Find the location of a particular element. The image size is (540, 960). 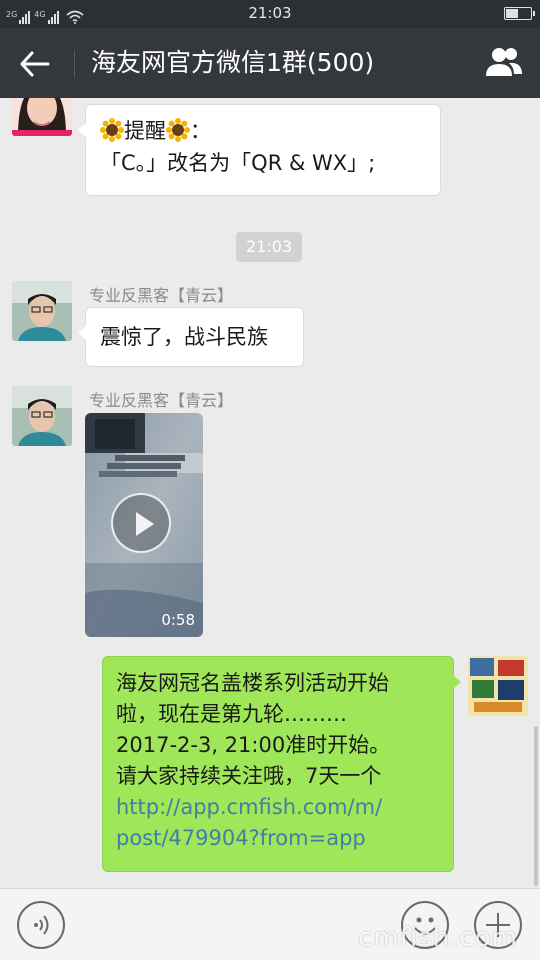

timestamp-pill: 21:03 is located at coordinates (269, 247).